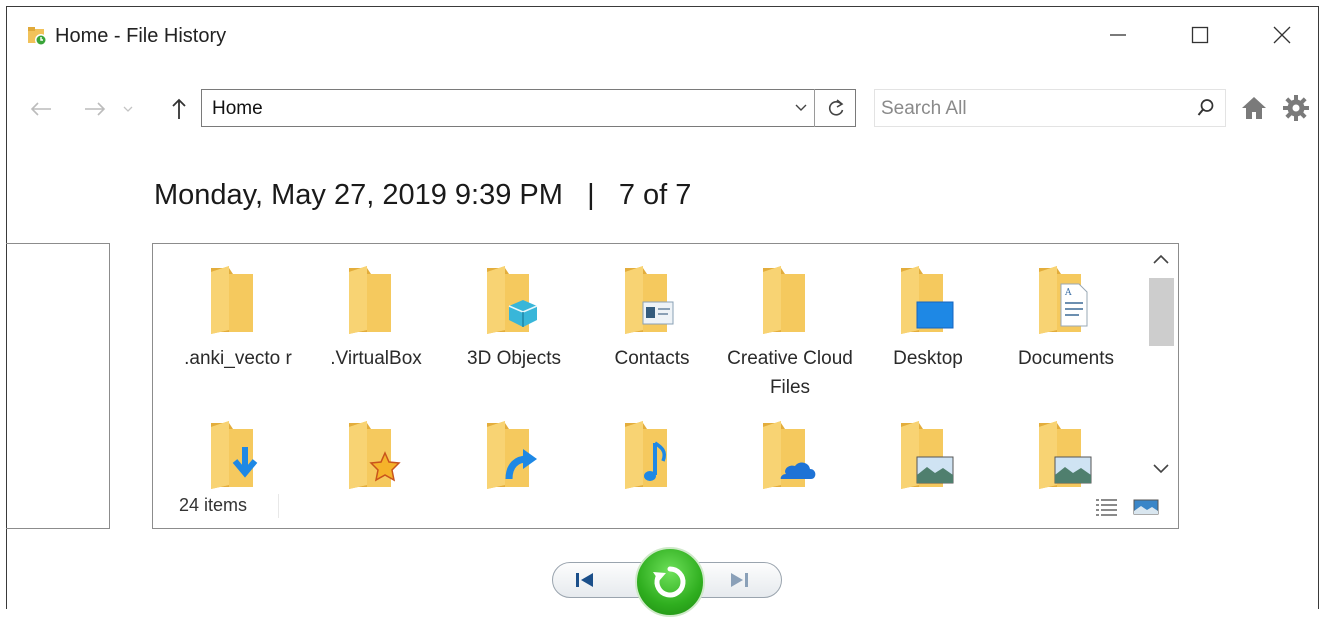 The height and width of the screenshot is (617, 1321). Describe the element at coordinates (141, 36) in the screenshot. I see `window-title: Home - File History` at that location.